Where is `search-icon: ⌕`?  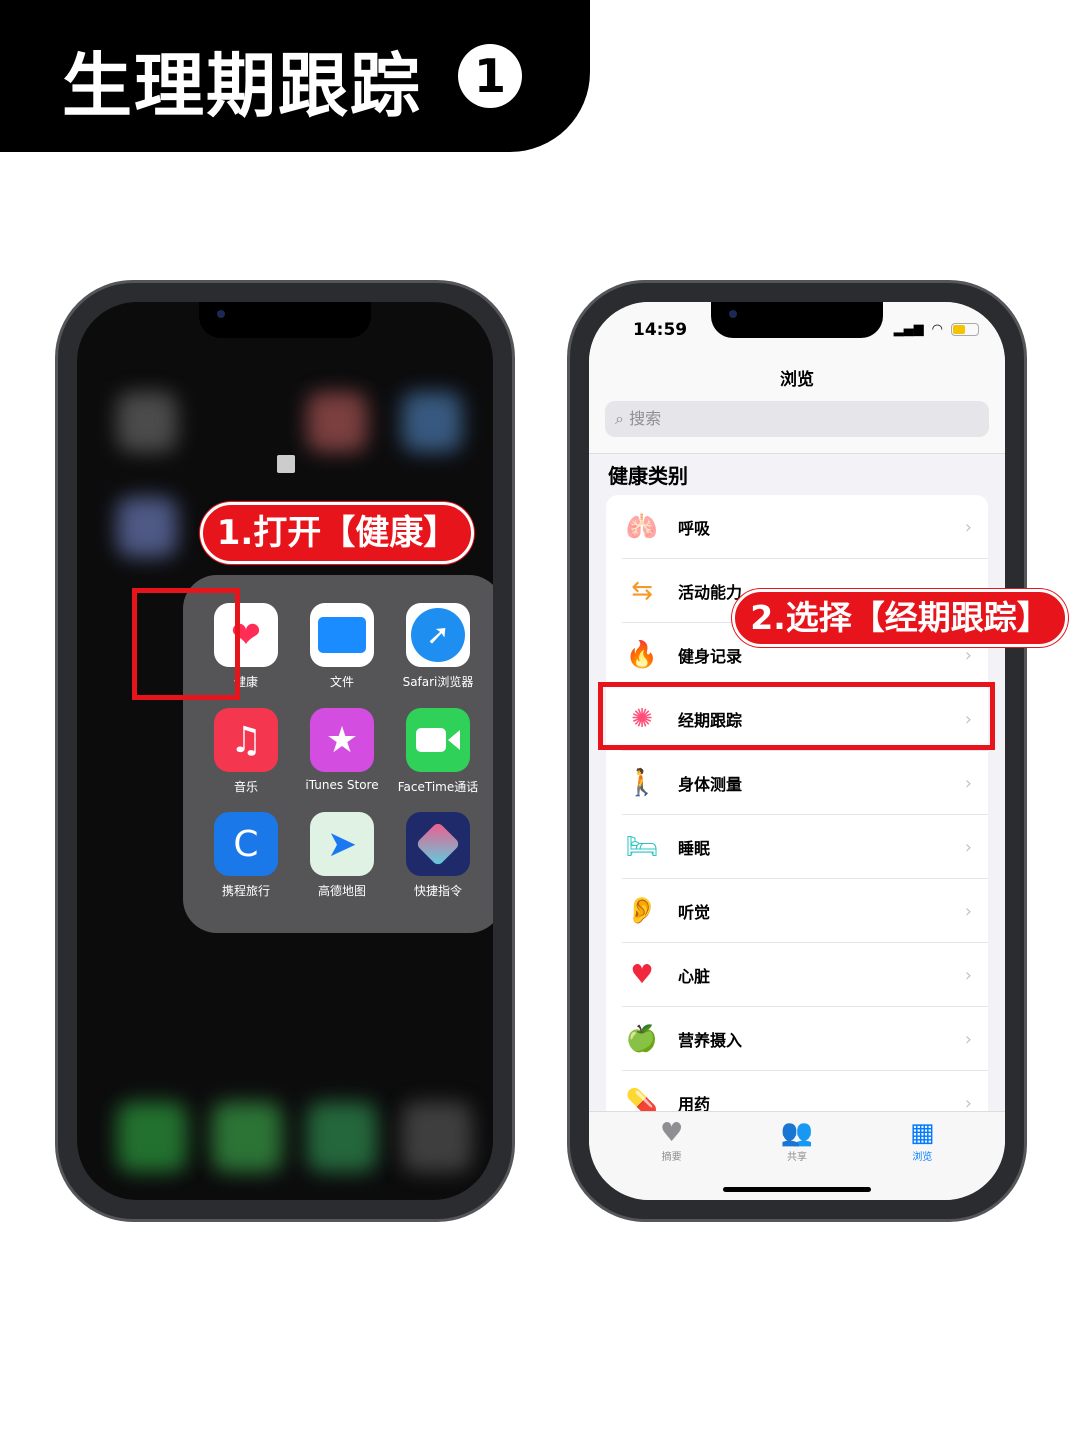 search-icon: ⌕ is located at coordinates (619, 418).